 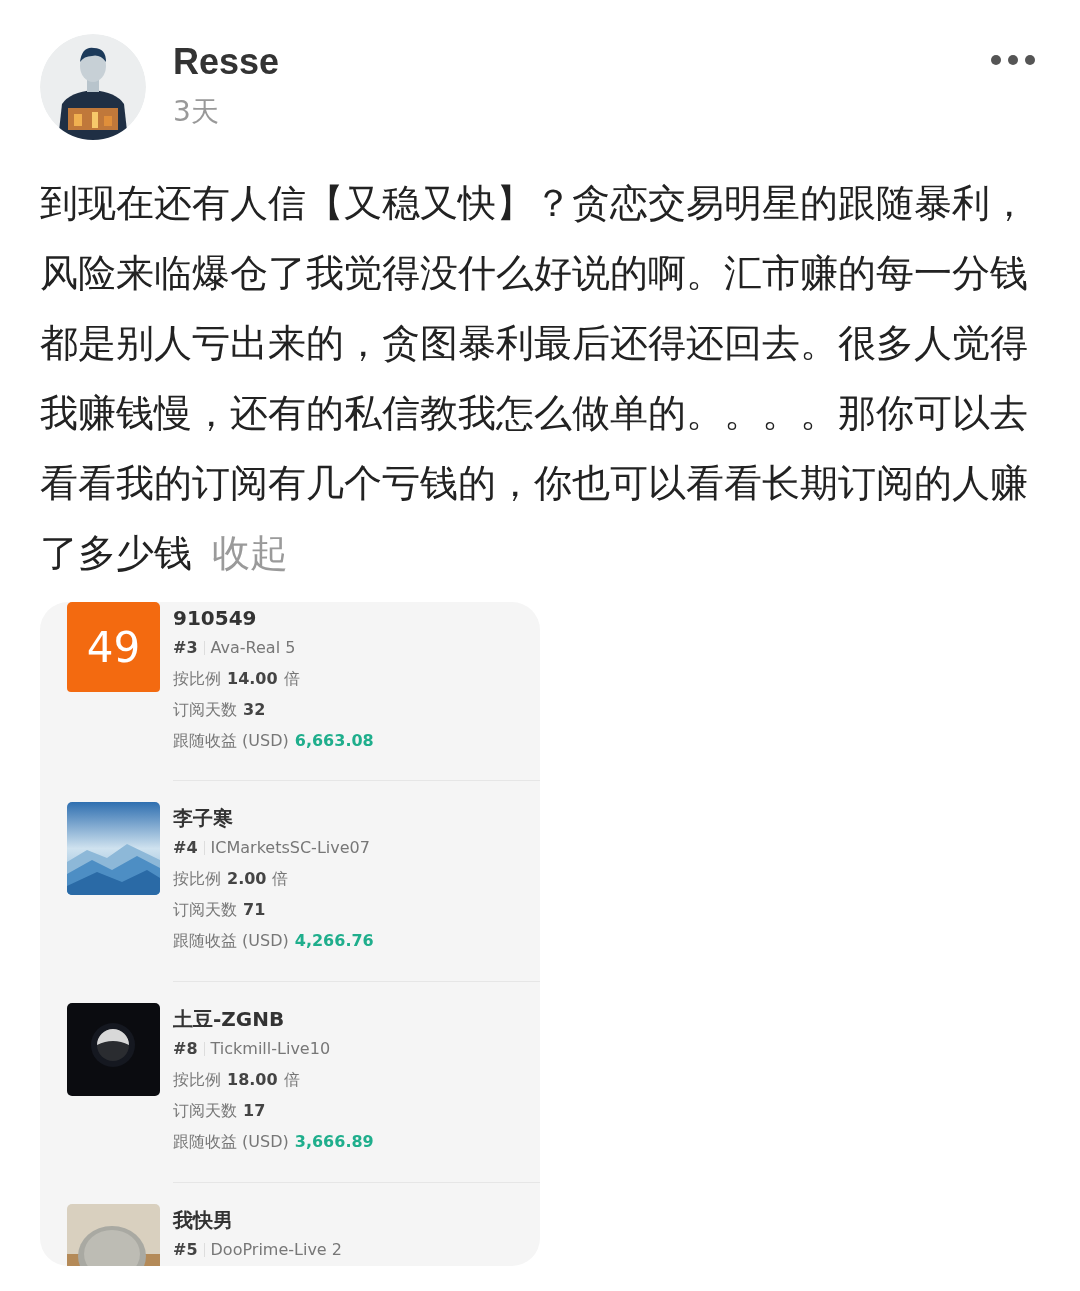 I want to click on score-badge: 49, so click(x=113, y=647).